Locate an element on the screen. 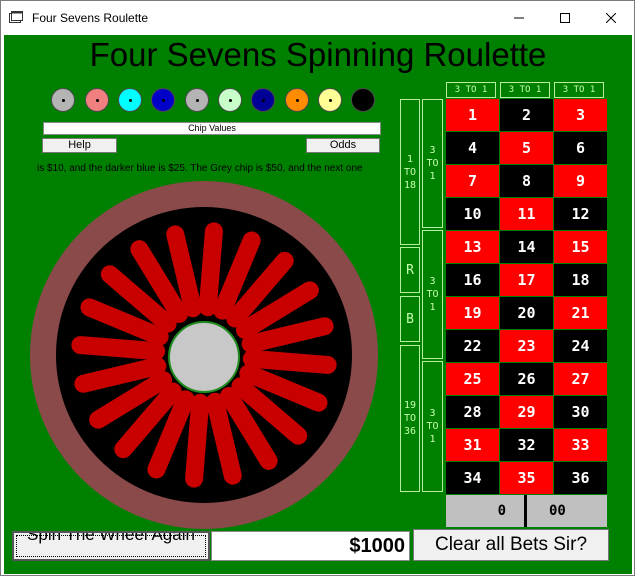 This screenshot has height=576, width=635. bet-black-label: B is located at coordinates (410, 319).